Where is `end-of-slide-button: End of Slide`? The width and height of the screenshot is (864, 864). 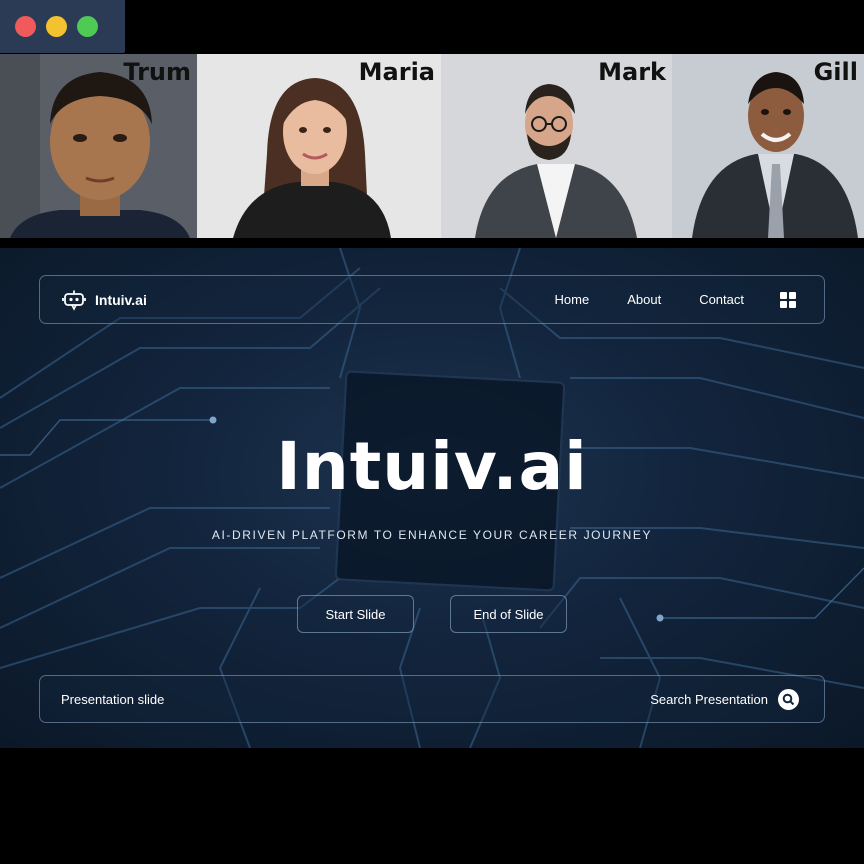 end-of-slide-button: End of Slide is located at coordinates (508, 614).